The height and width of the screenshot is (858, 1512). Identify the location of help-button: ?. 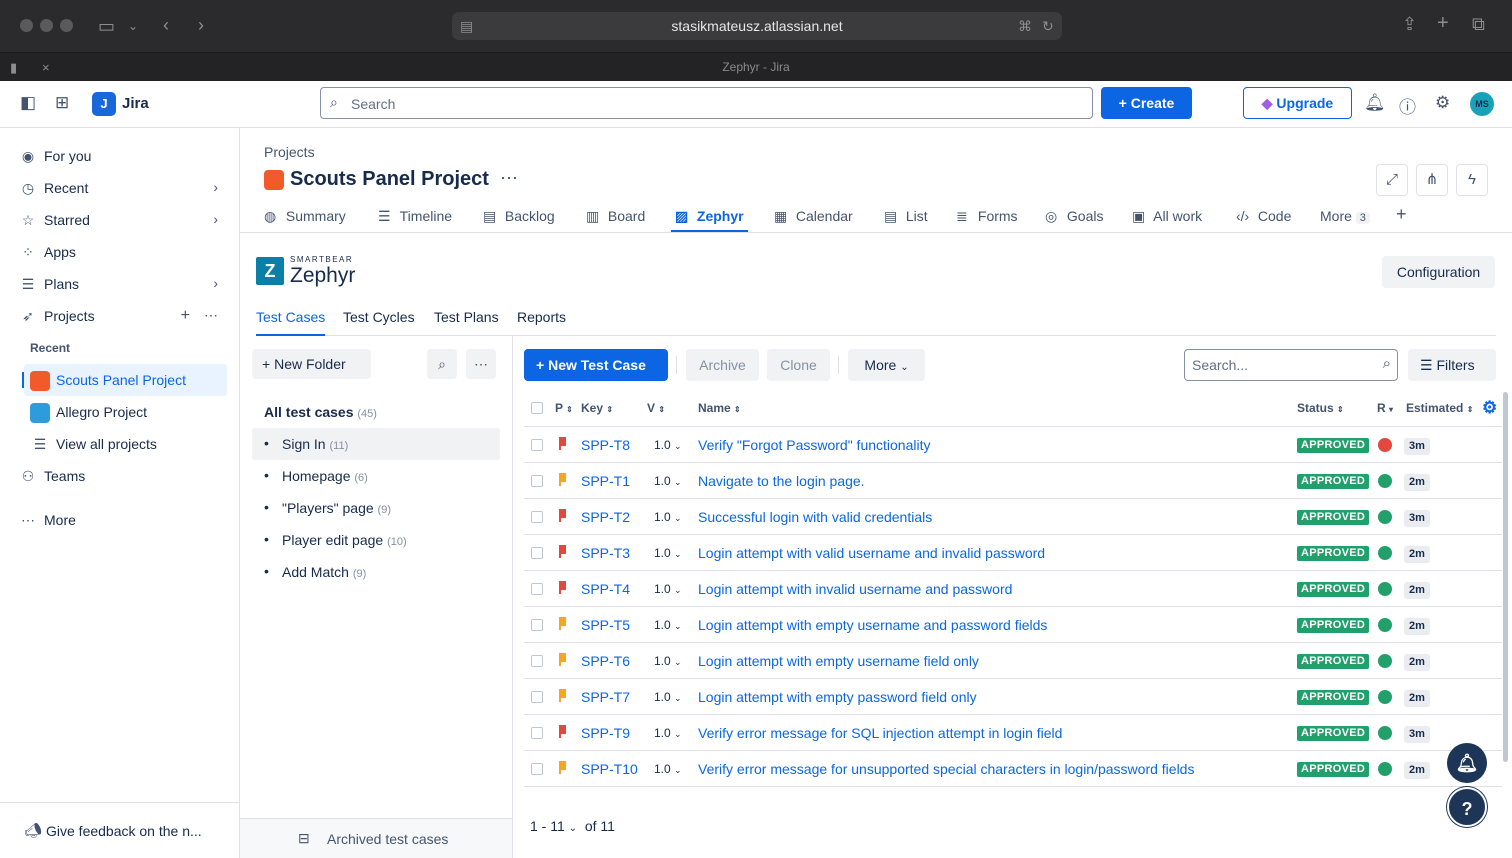
(1467, 807).